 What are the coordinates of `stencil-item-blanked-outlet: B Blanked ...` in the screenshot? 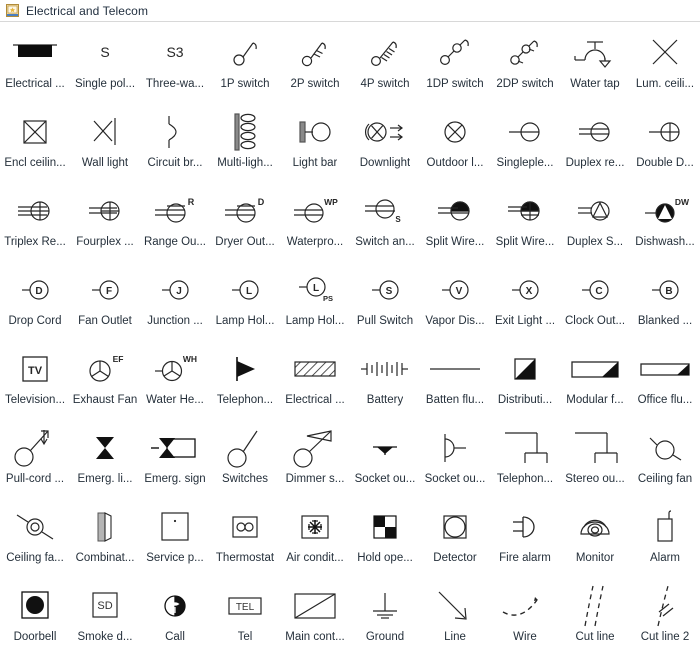 It's located at (665, 297).